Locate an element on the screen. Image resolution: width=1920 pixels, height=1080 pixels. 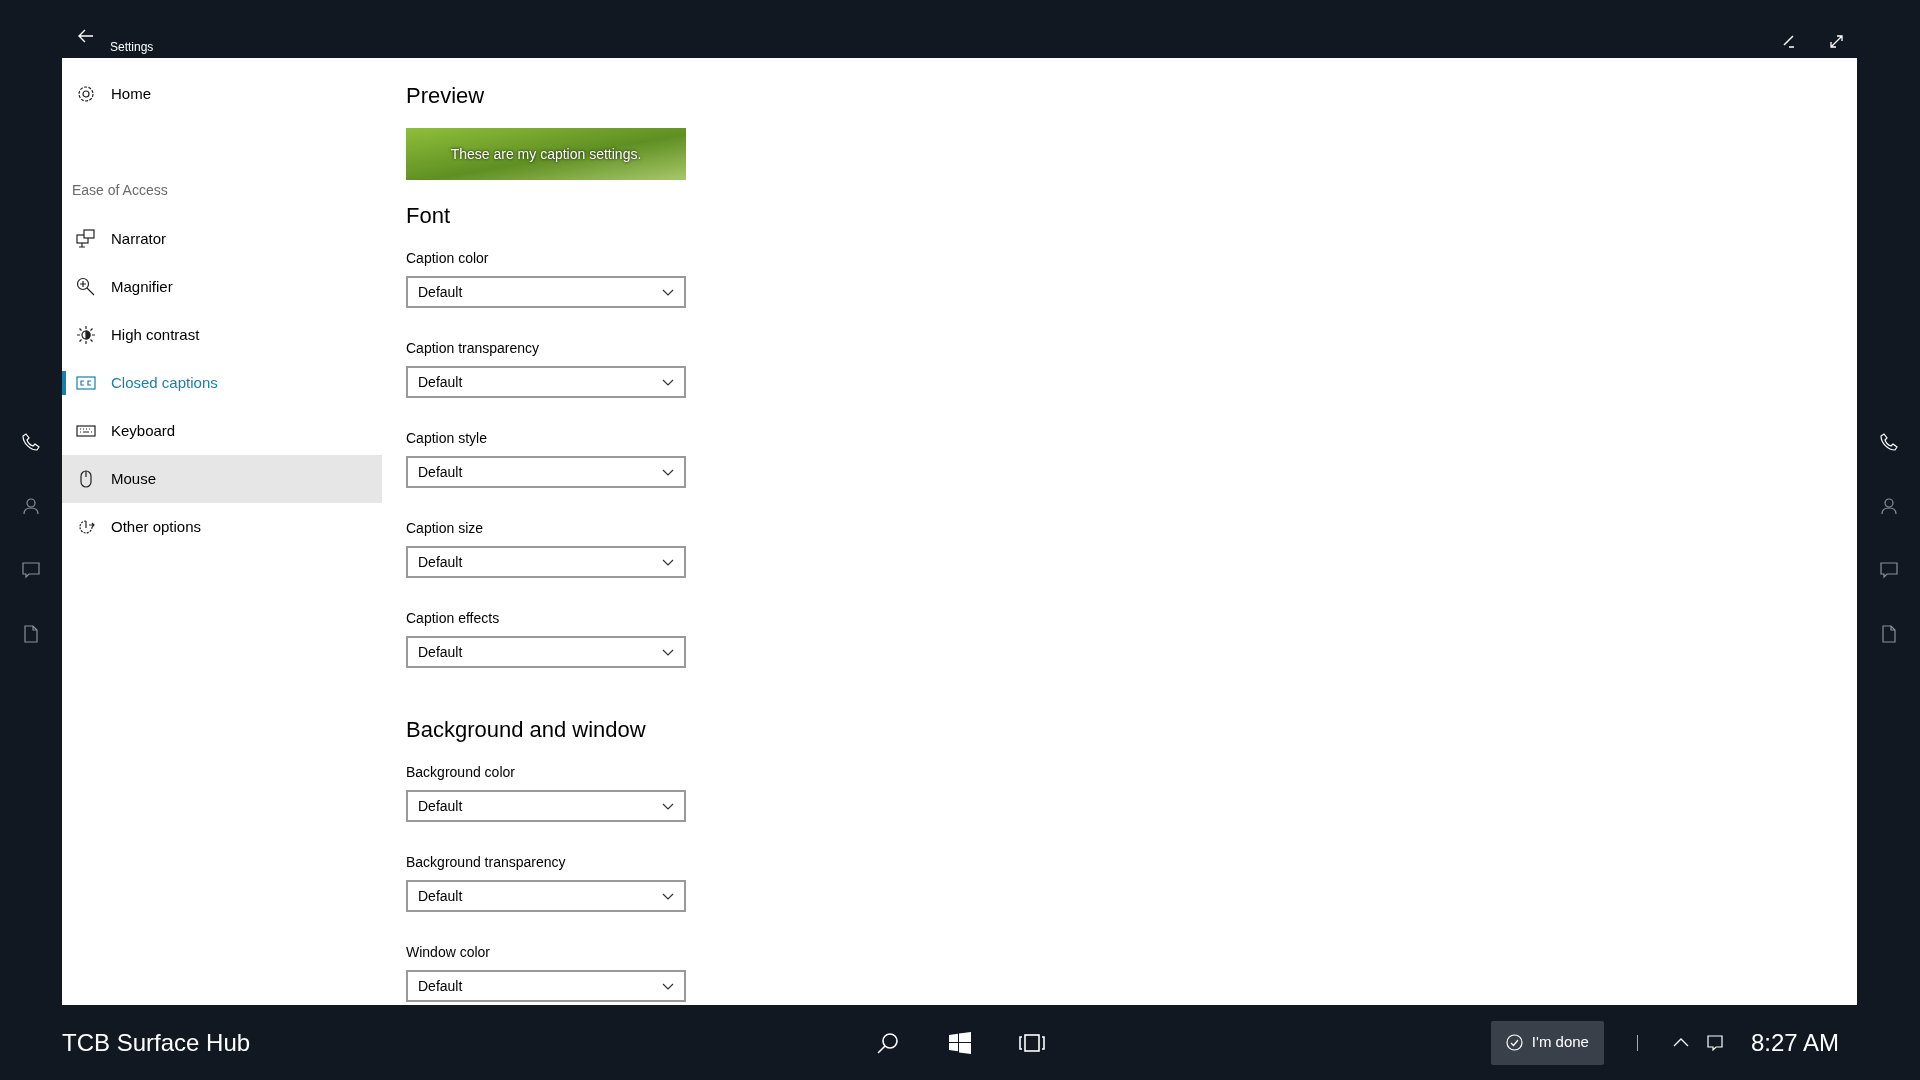
cc-icon is located at coordinates (86, 383).